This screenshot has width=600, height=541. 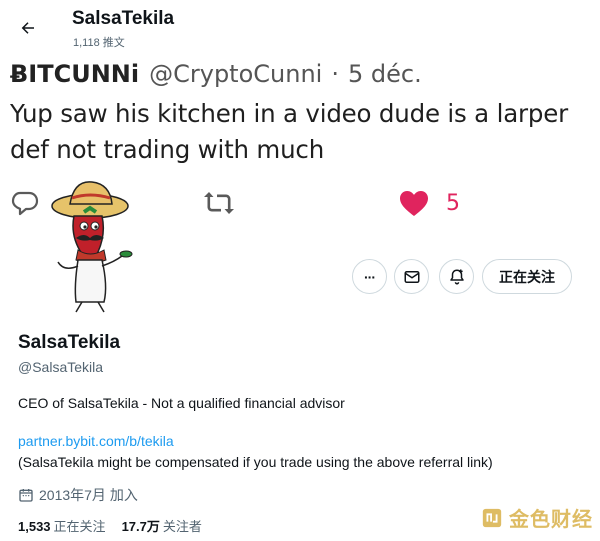 I want to click on back-button, so click(x=28, y=28).